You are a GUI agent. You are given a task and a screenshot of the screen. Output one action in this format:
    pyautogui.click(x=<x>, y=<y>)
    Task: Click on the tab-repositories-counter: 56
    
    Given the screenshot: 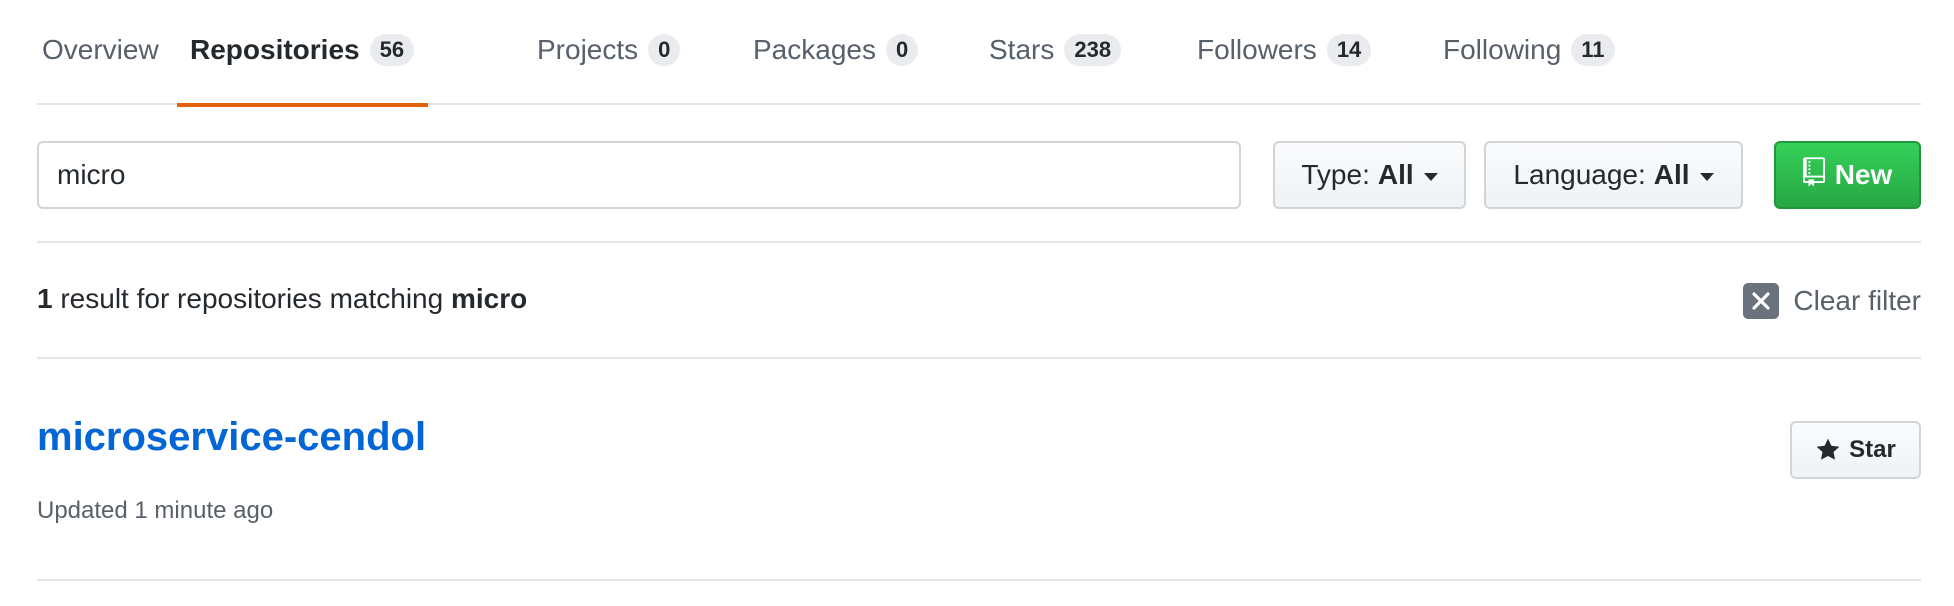 What is the action you would take?
    pyautogui.click(x=392, y=49)
    